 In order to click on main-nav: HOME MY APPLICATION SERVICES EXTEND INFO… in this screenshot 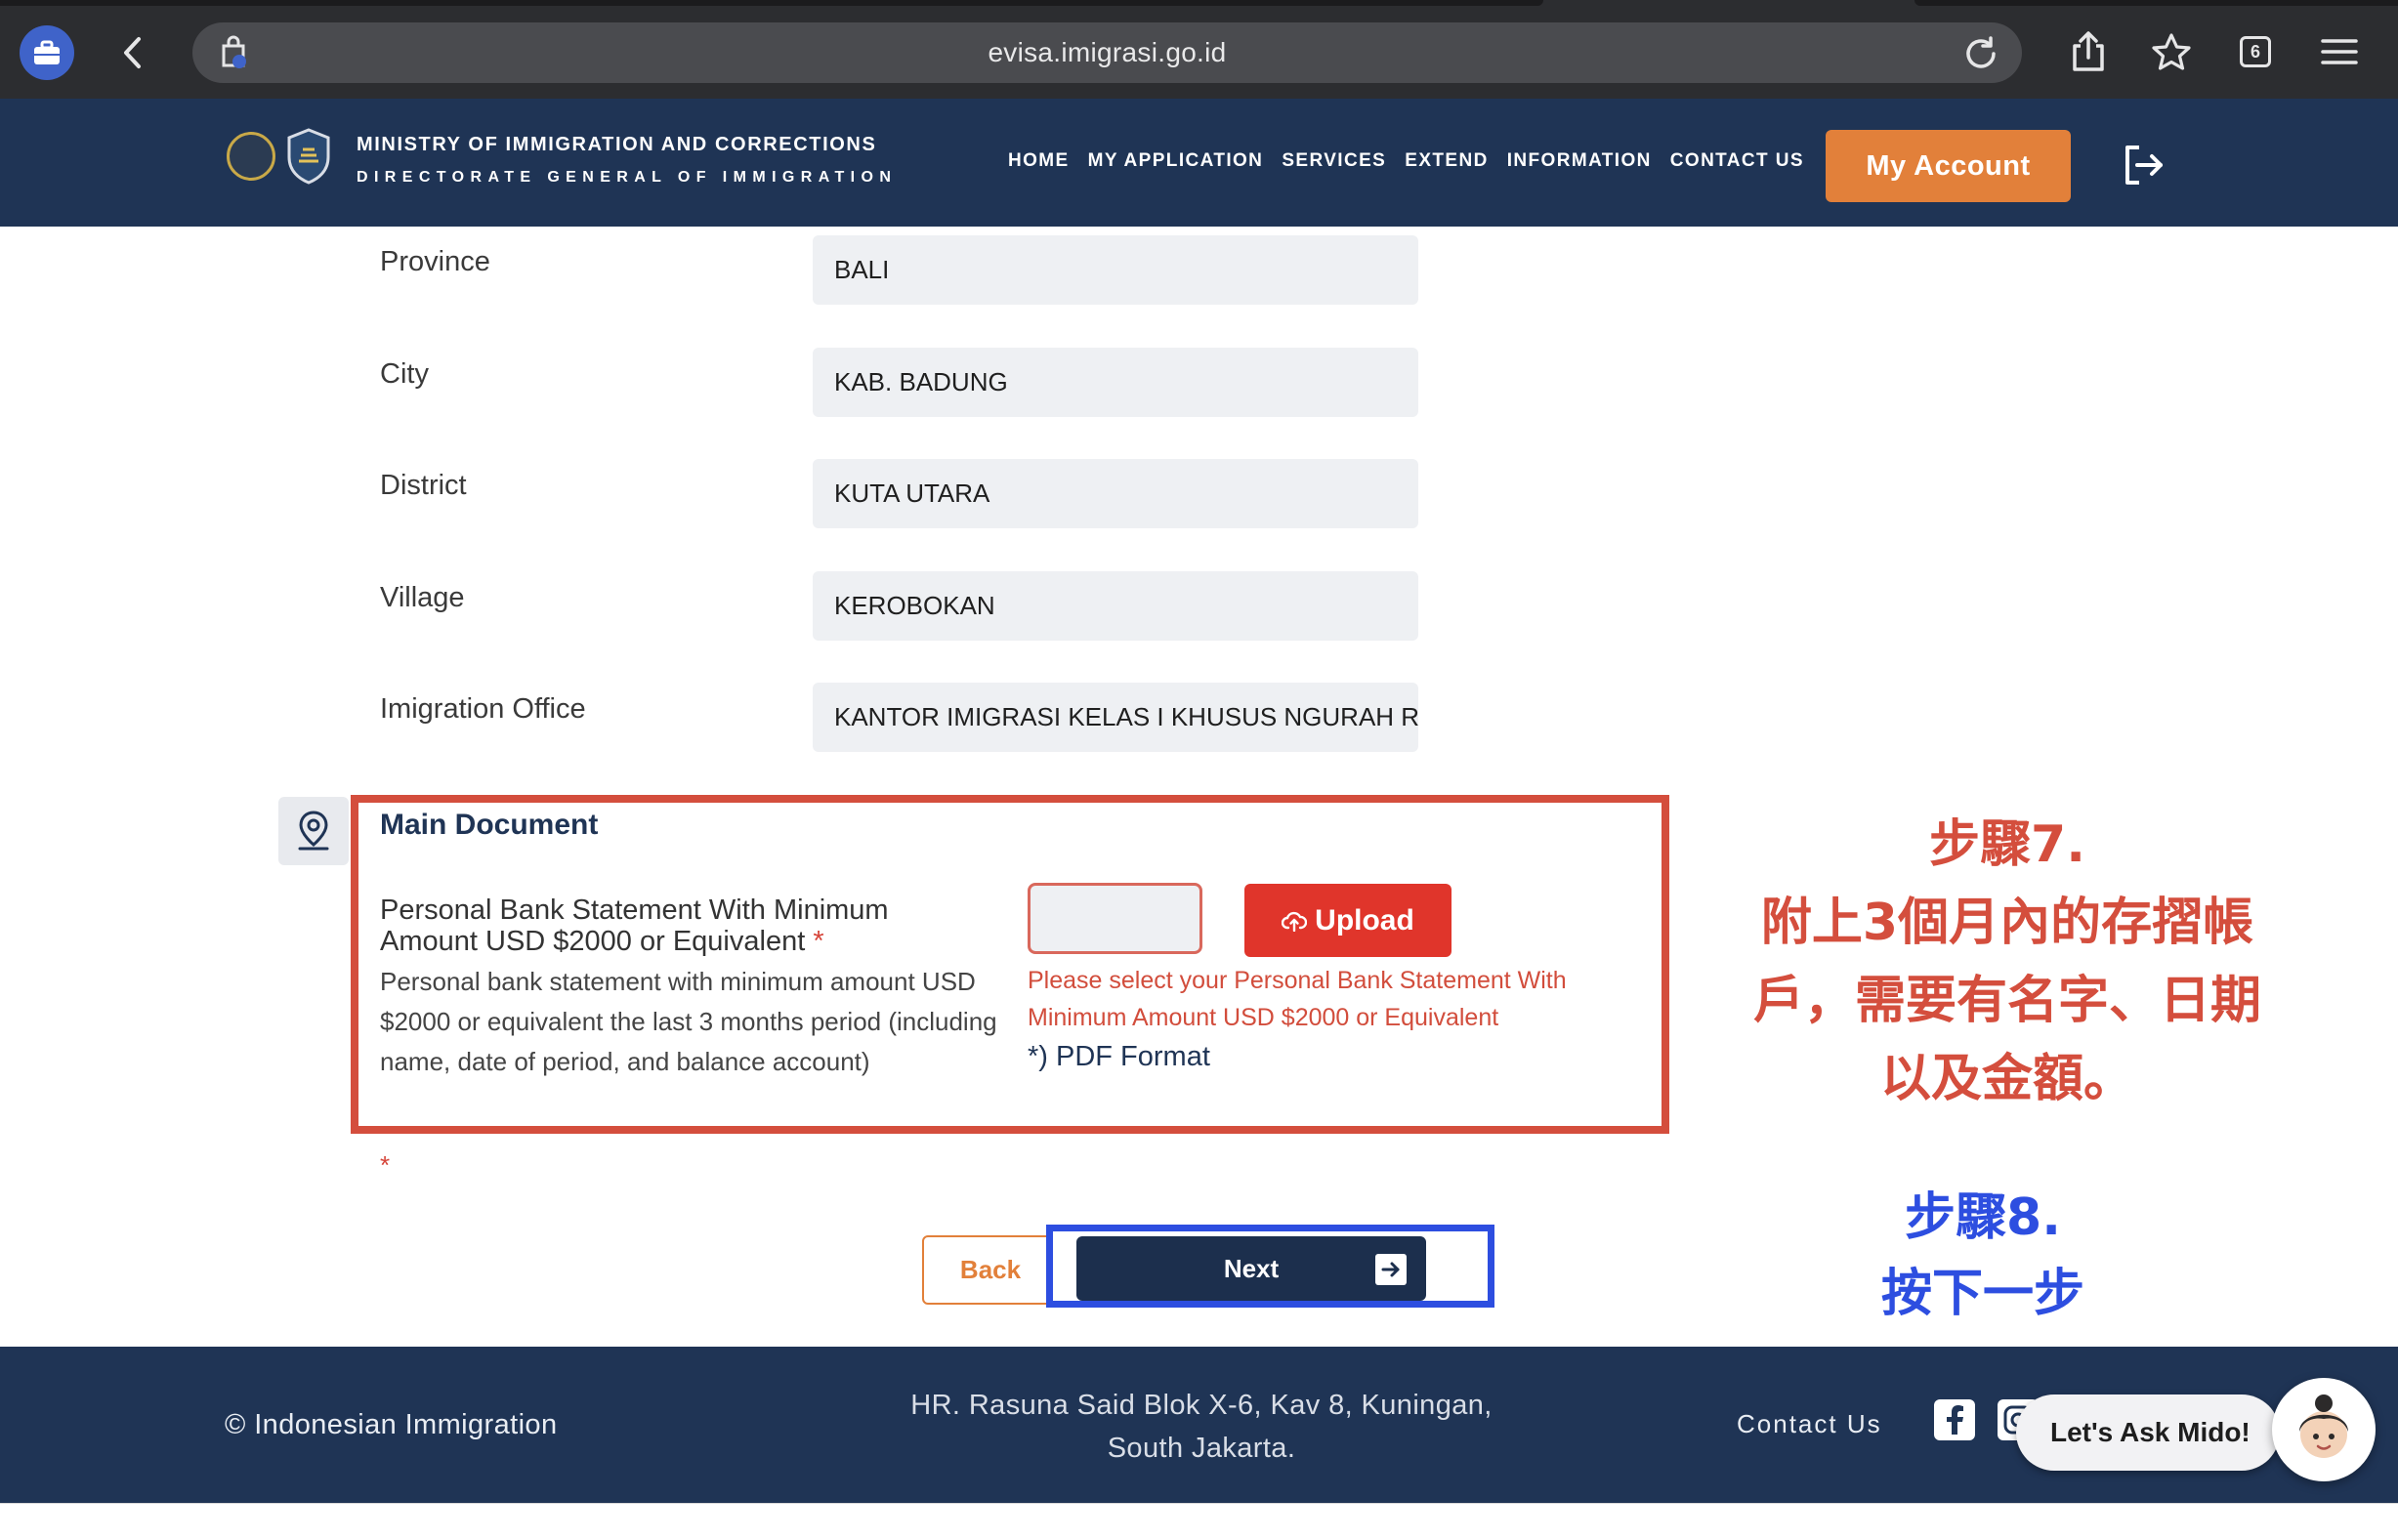, I will do `click(1415, 161)`.